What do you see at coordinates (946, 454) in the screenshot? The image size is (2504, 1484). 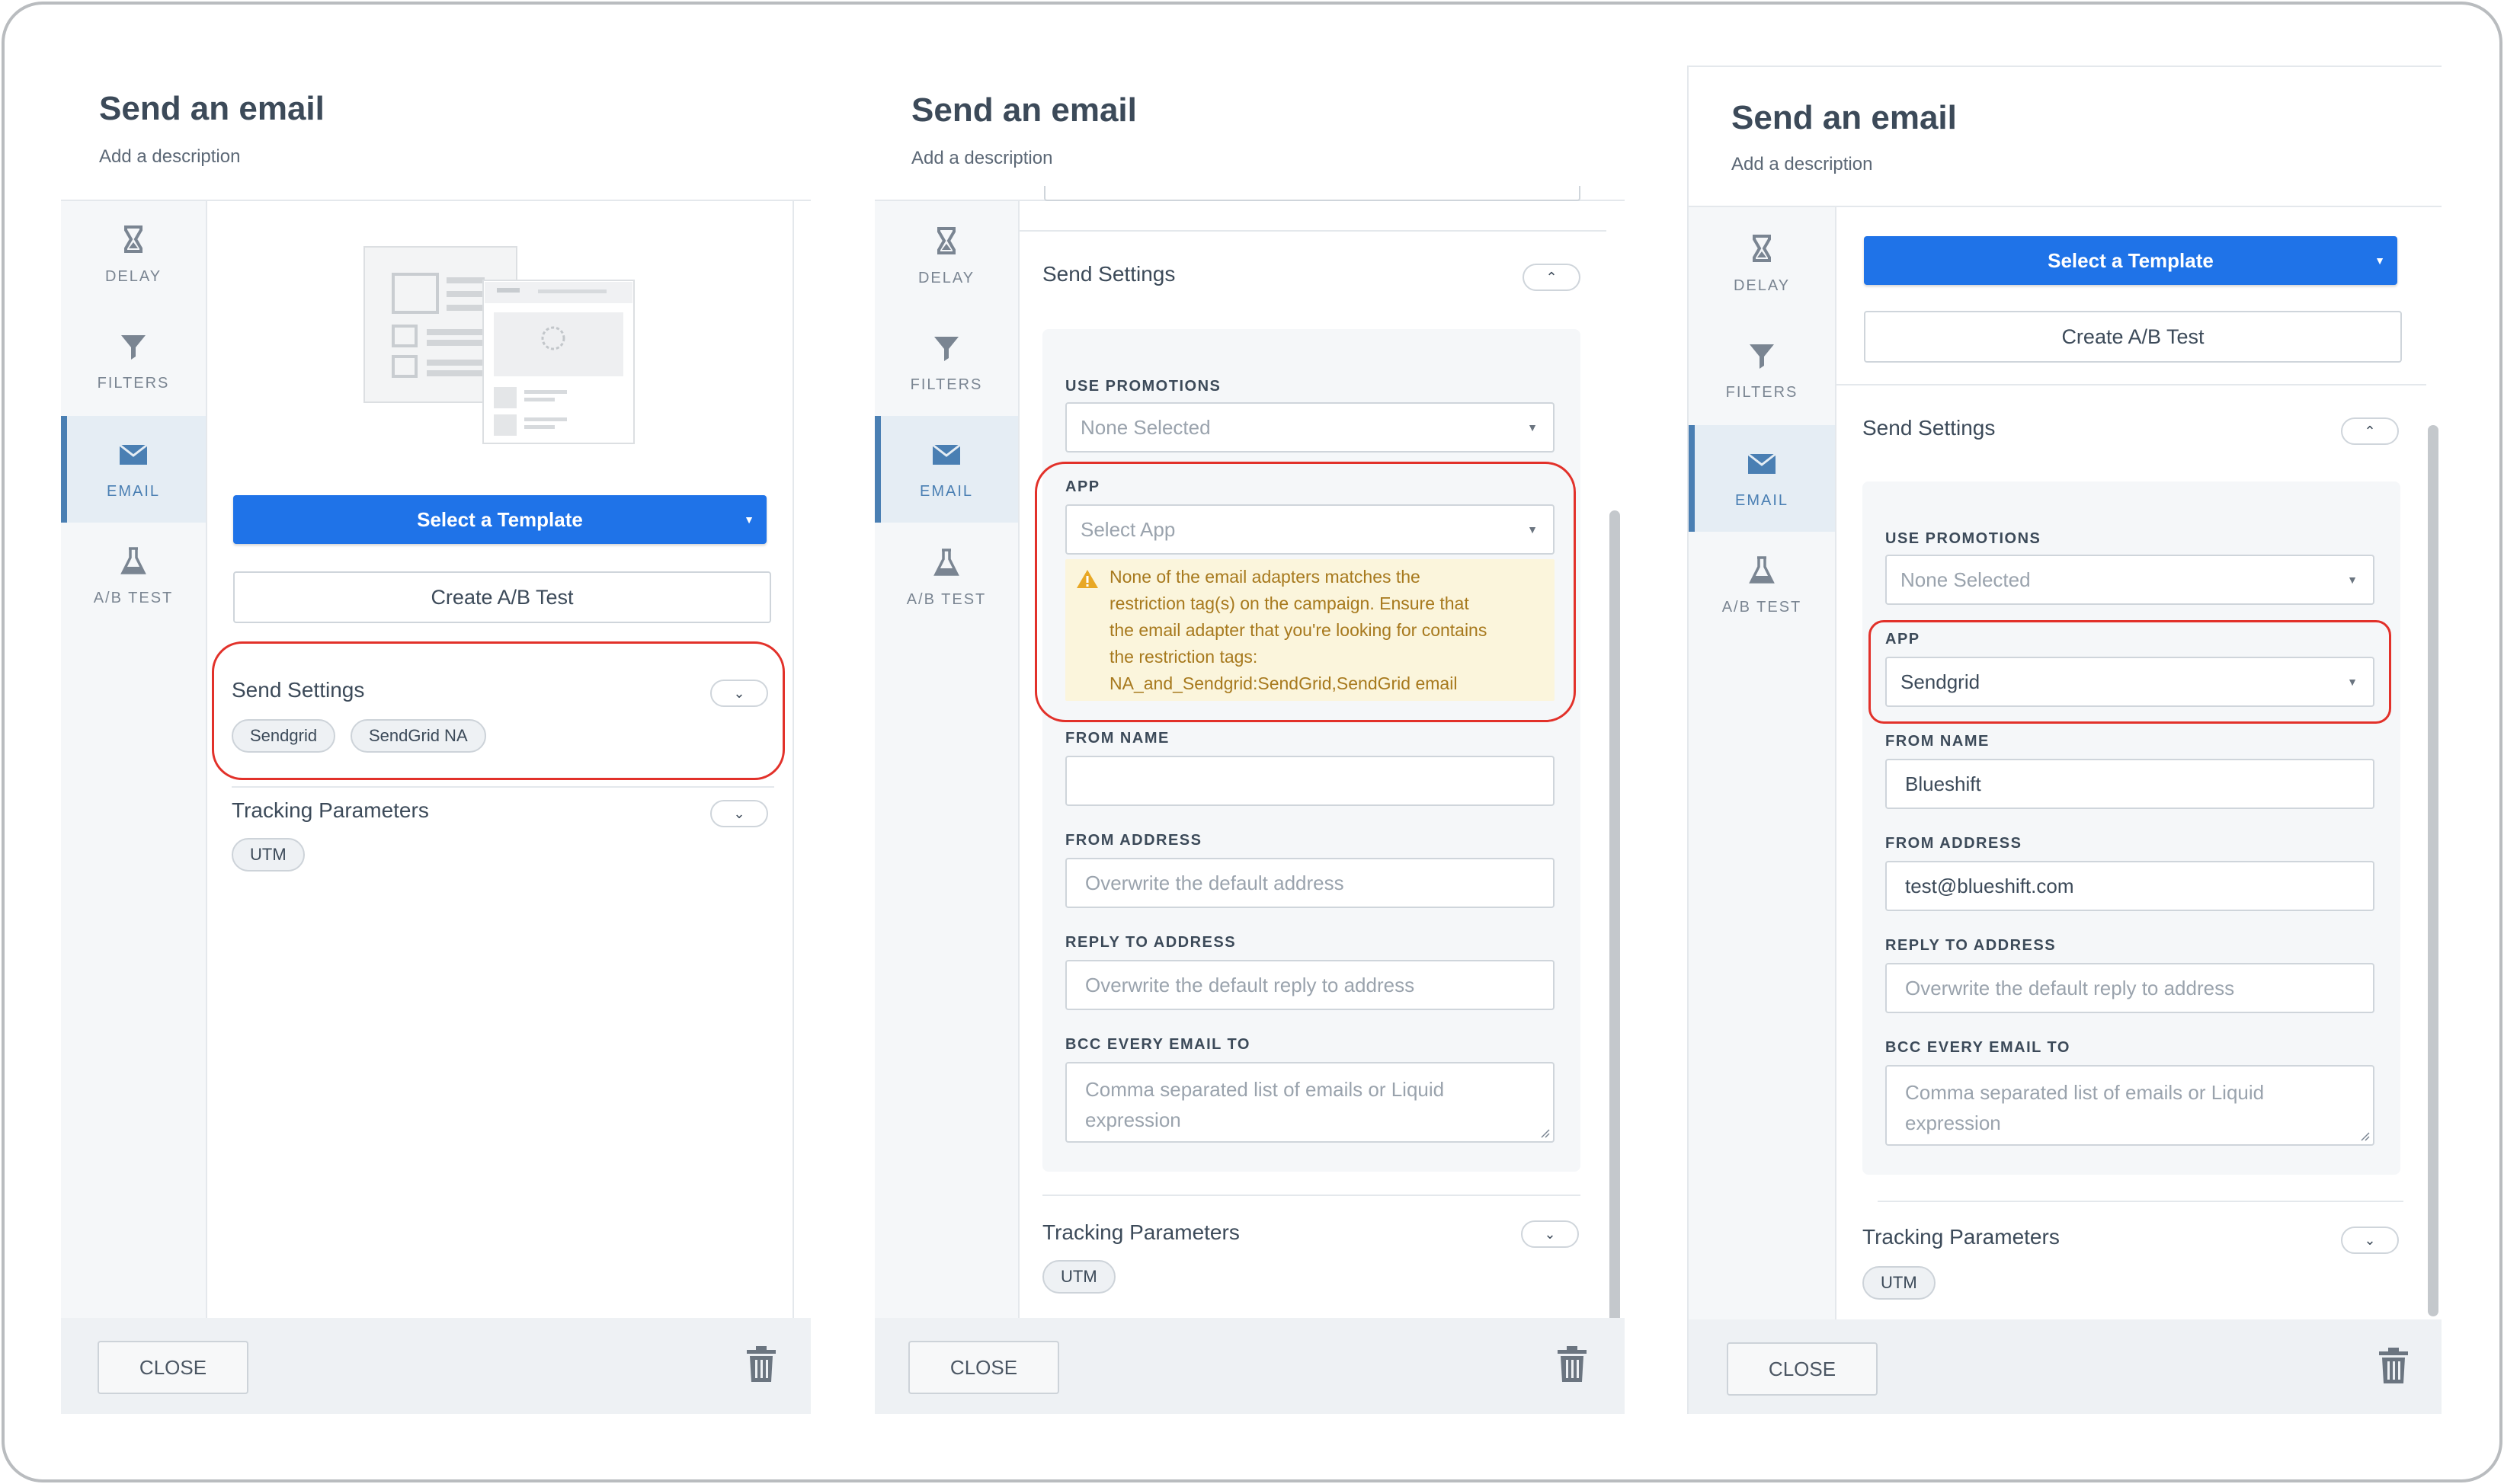 I see `envelope-icon` at bounding box center [946, 454].